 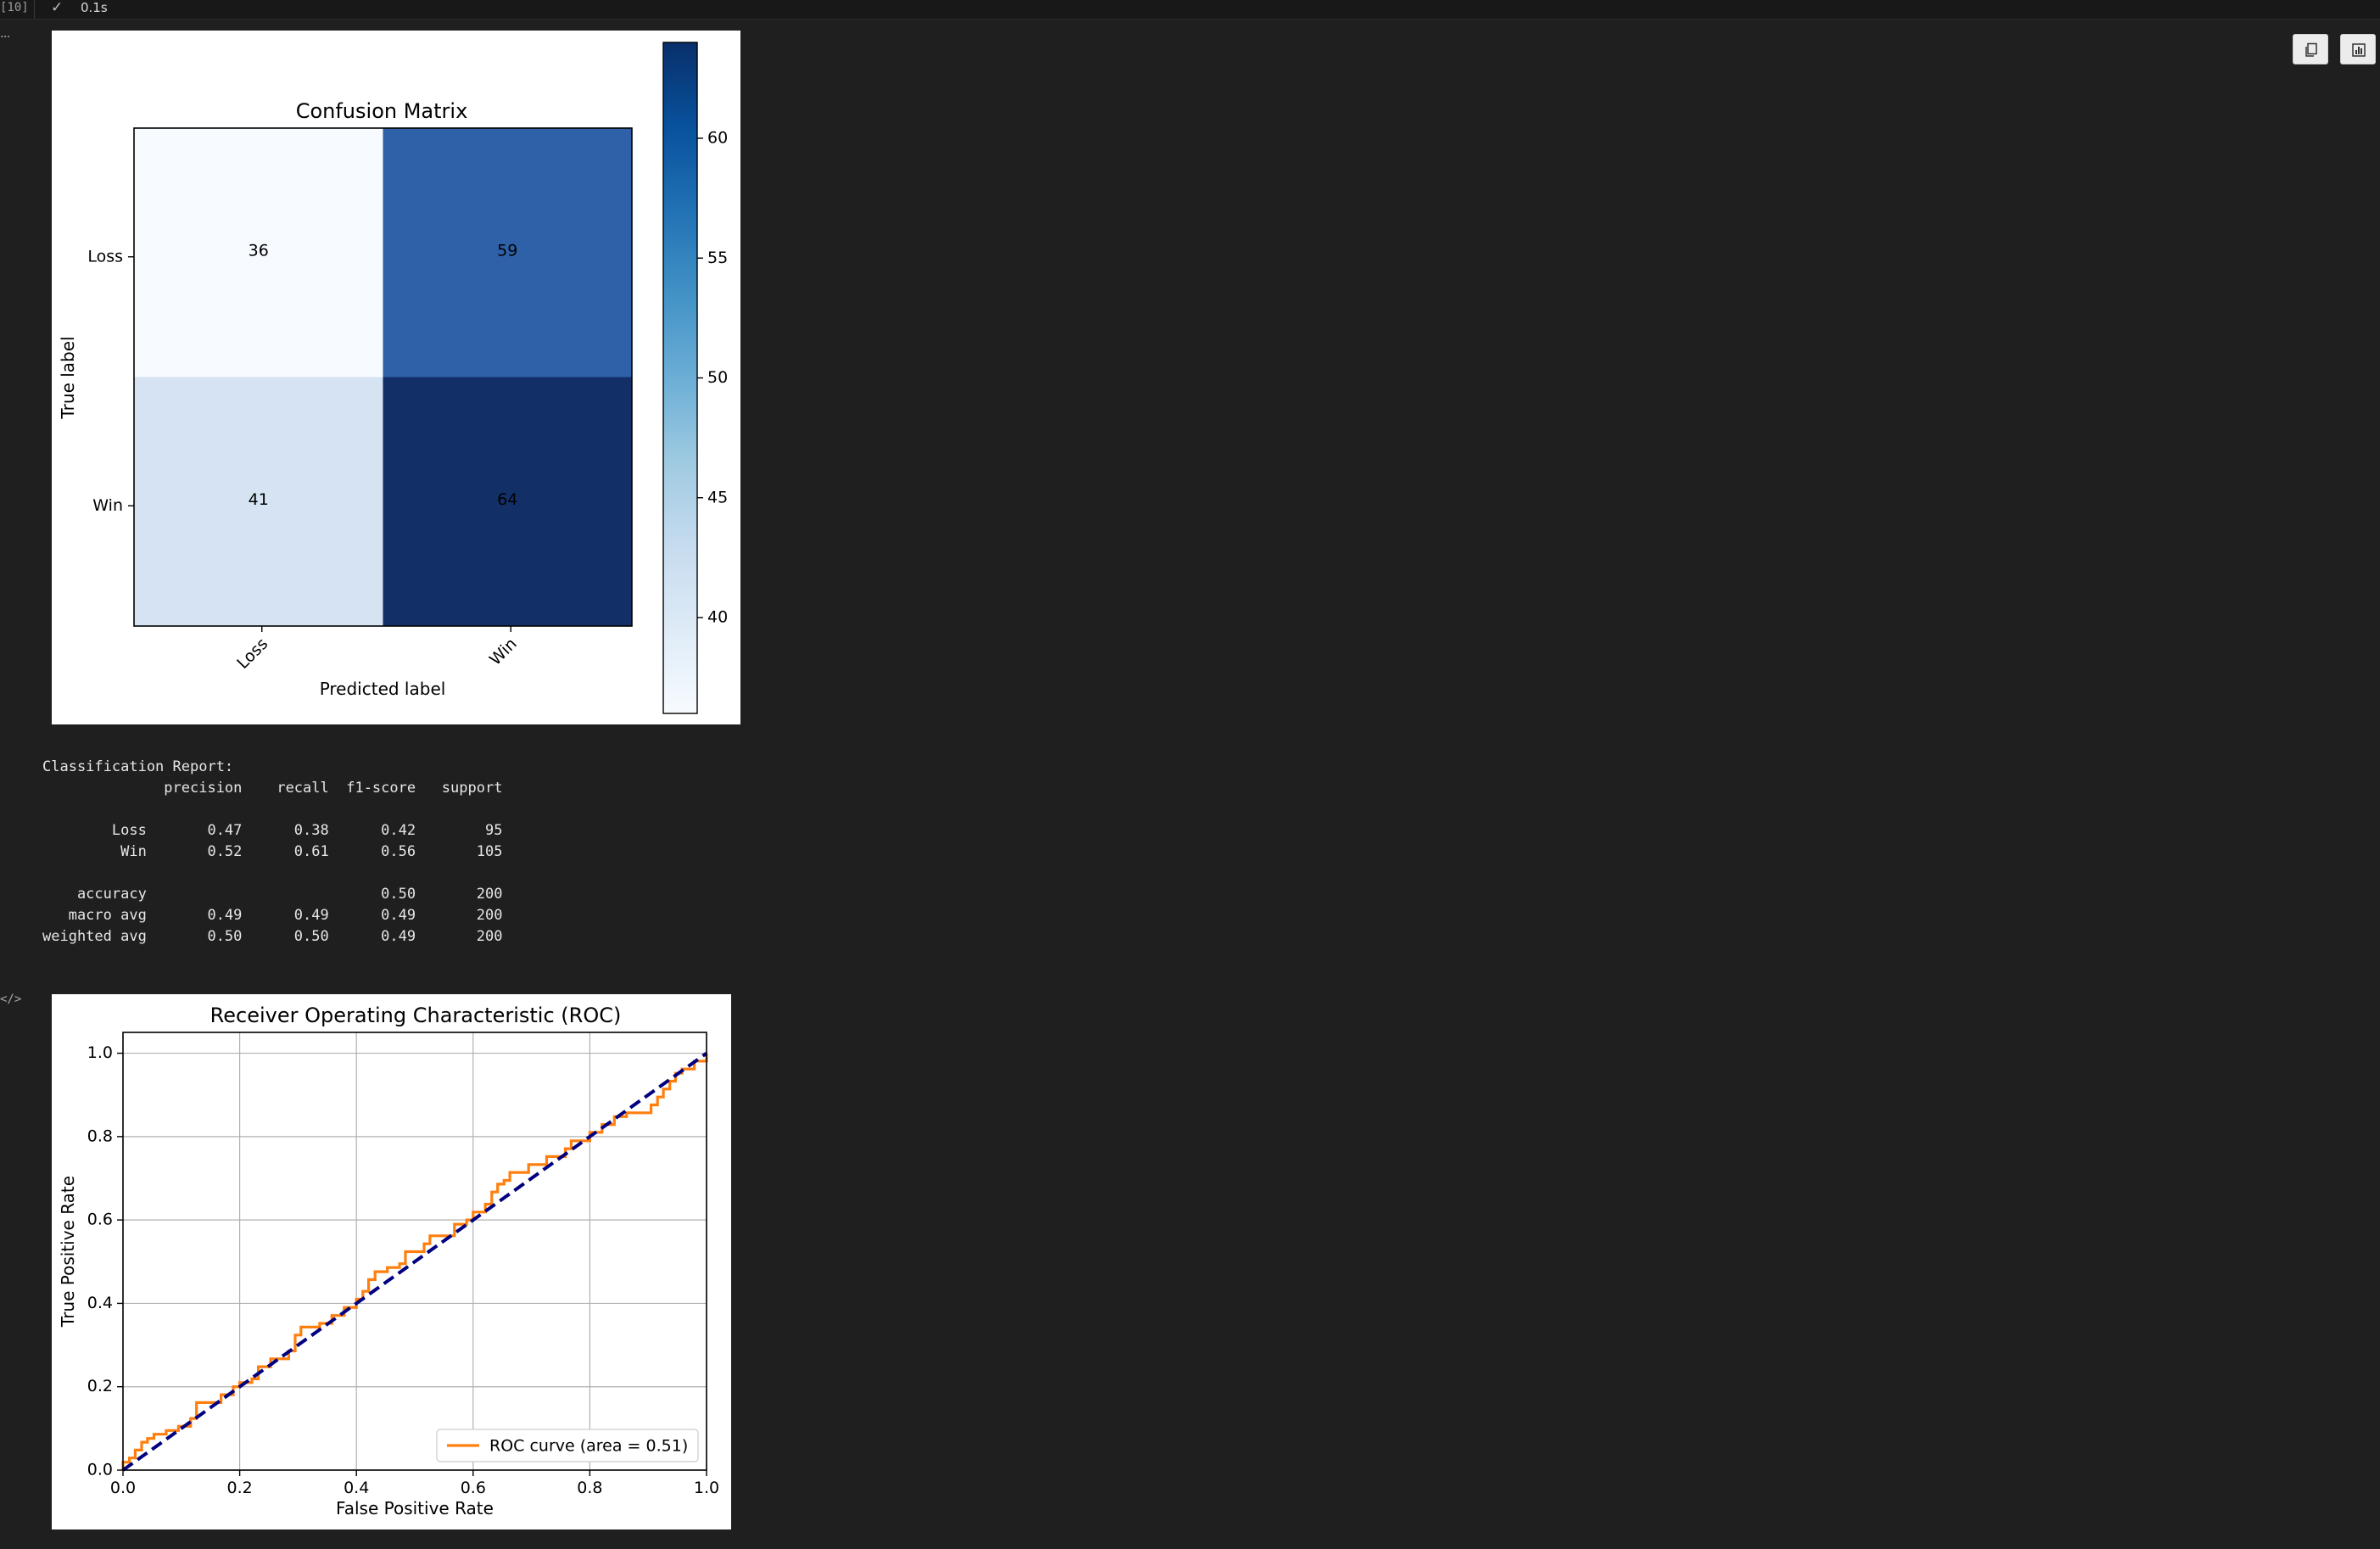 I want to click on roc-y-tick-label: 0.6, so click(x=100, y=1220).